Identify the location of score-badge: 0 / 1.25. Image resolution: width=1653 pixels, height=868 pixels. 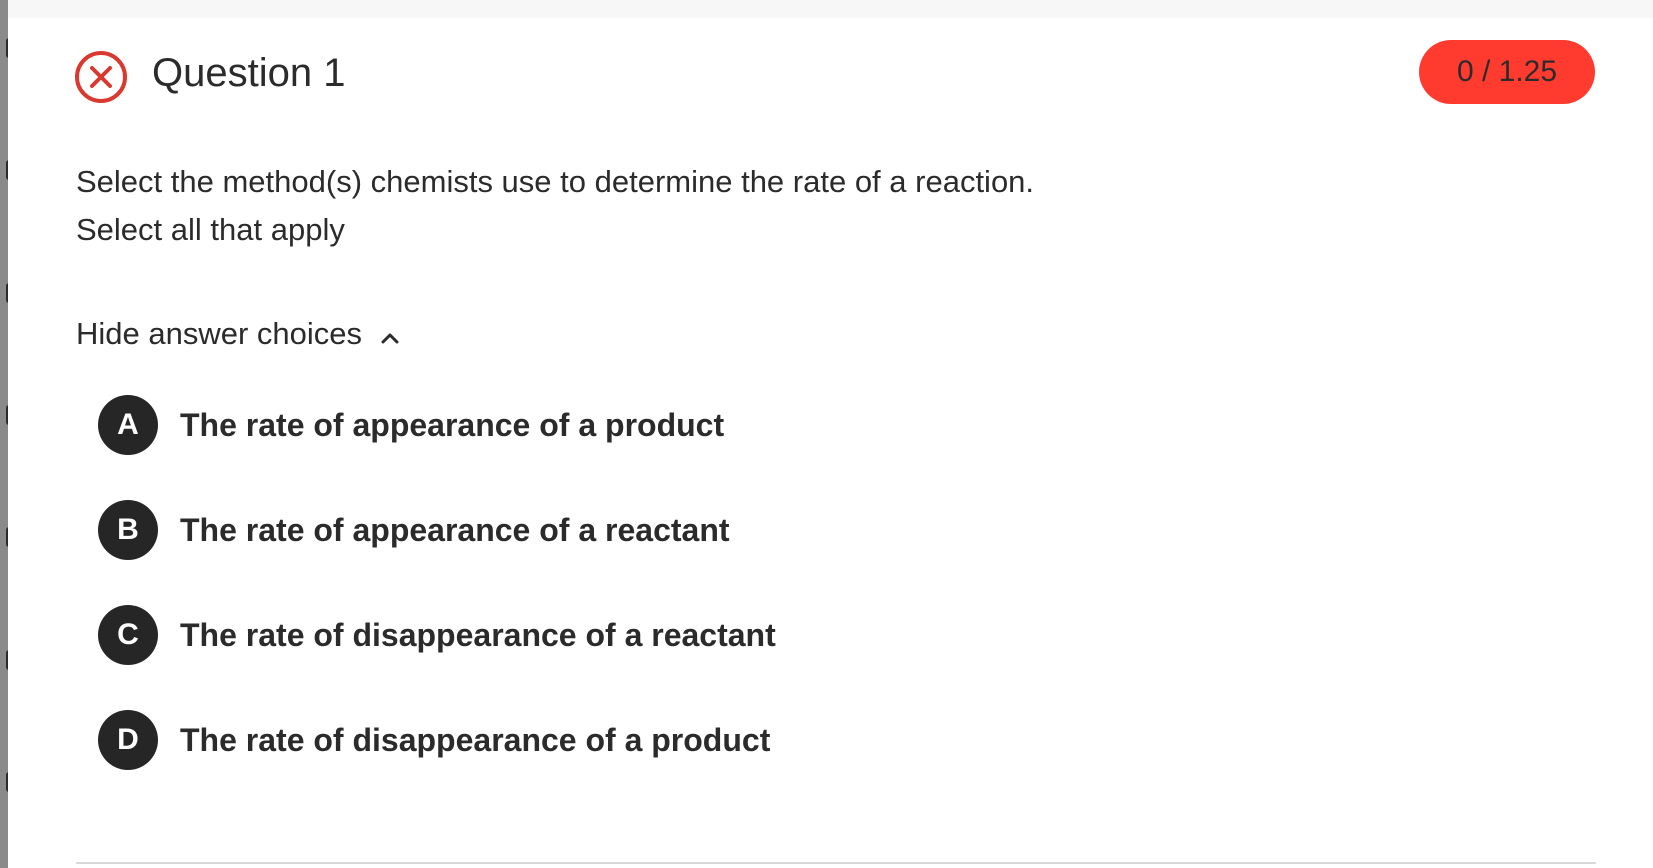
(1507, 72).